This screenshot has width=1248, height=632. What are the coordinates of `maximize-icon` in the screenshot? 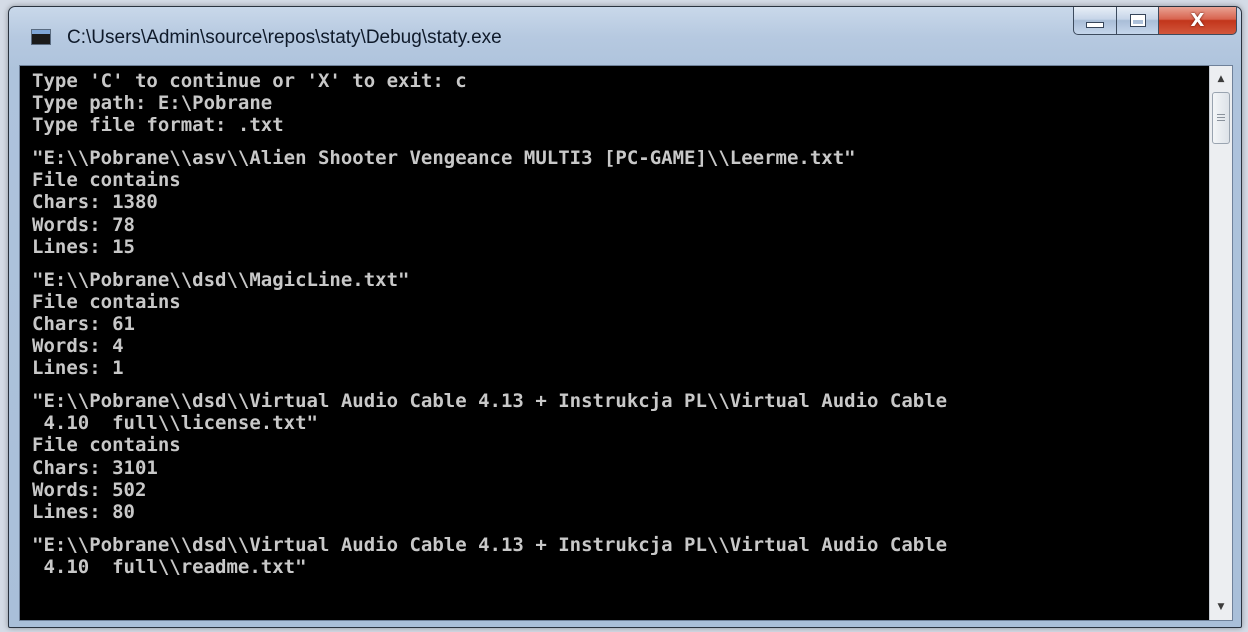 It's located at (1137, 20).